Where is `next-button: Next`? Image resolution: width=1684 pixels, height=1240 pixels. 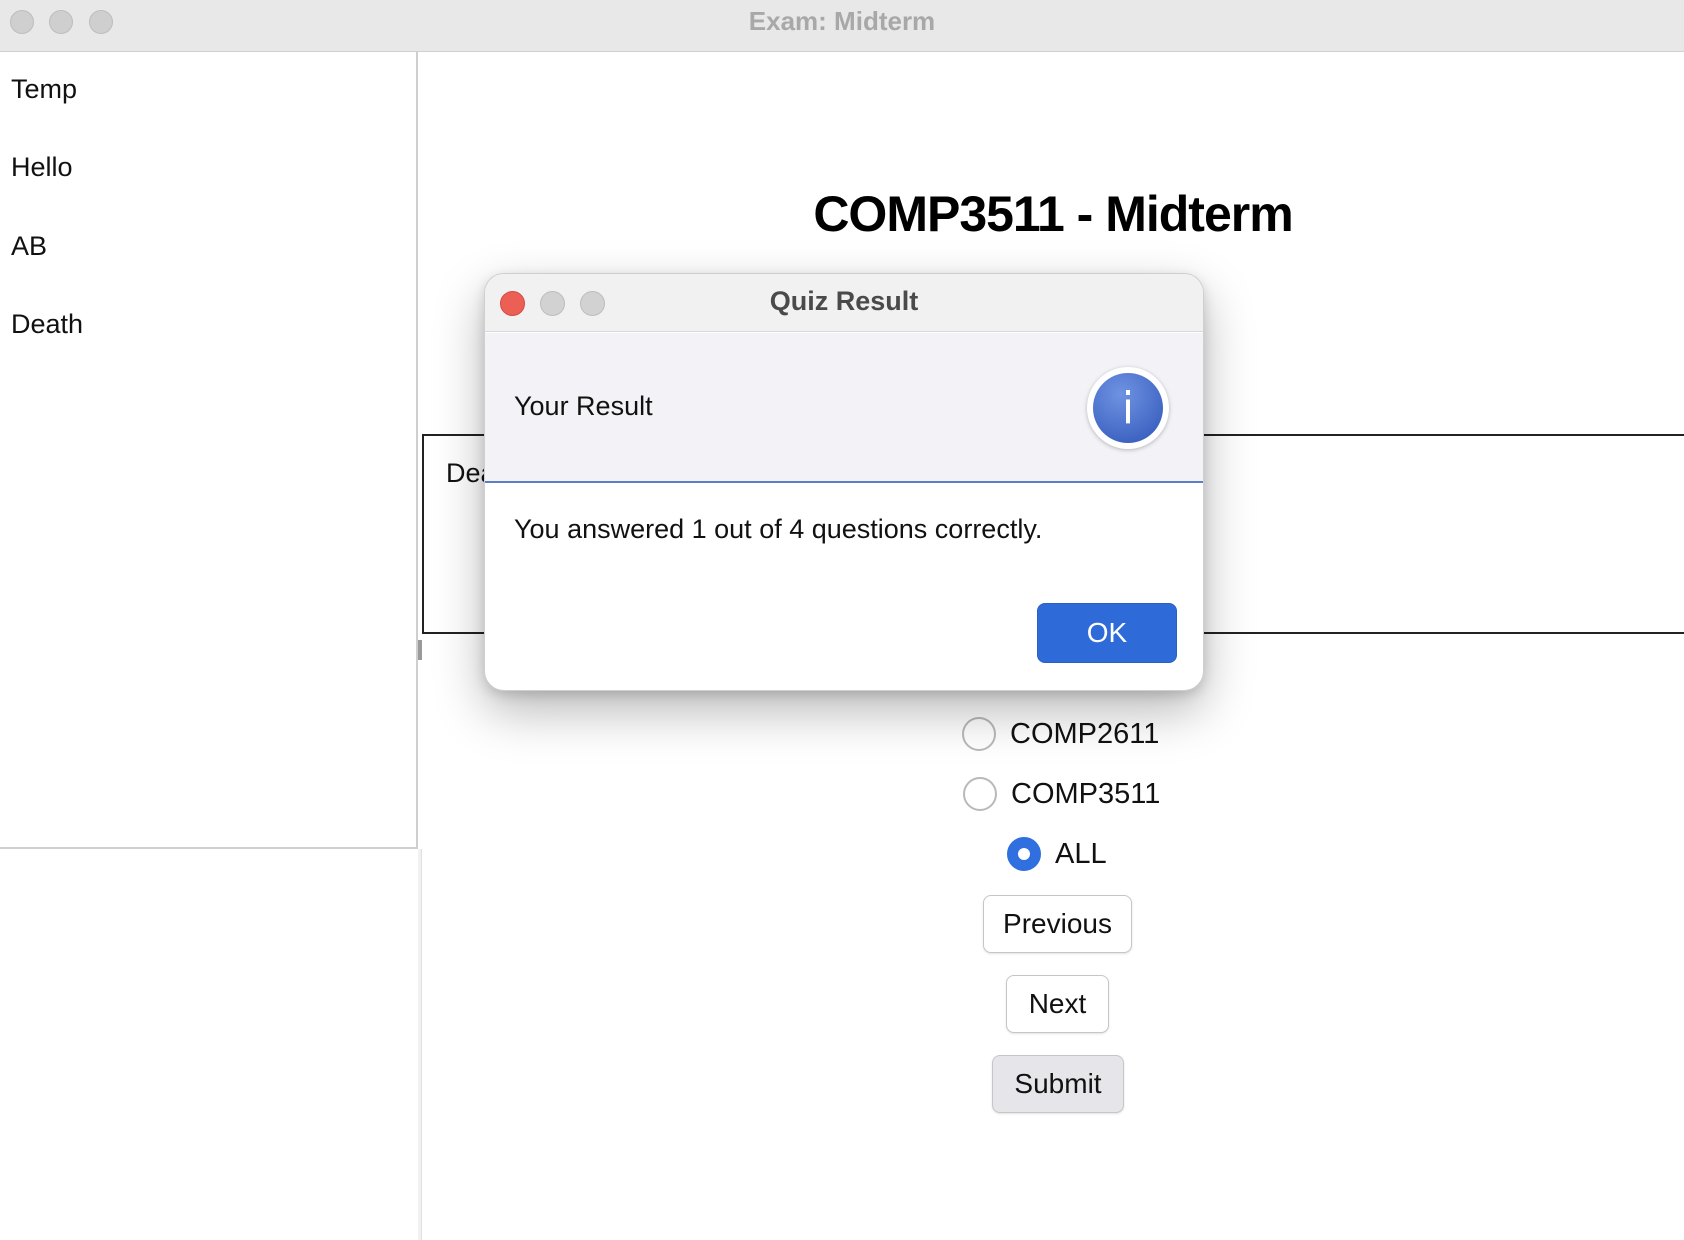
next-button: Next is located at coordinates (1057, 1004).